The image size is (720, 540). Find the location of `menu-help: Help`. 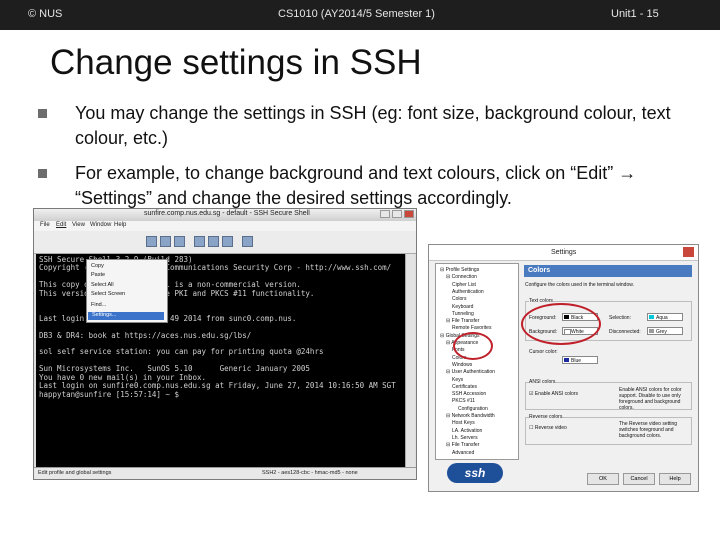

menu-help: Help is located at coordinates (120, 225).